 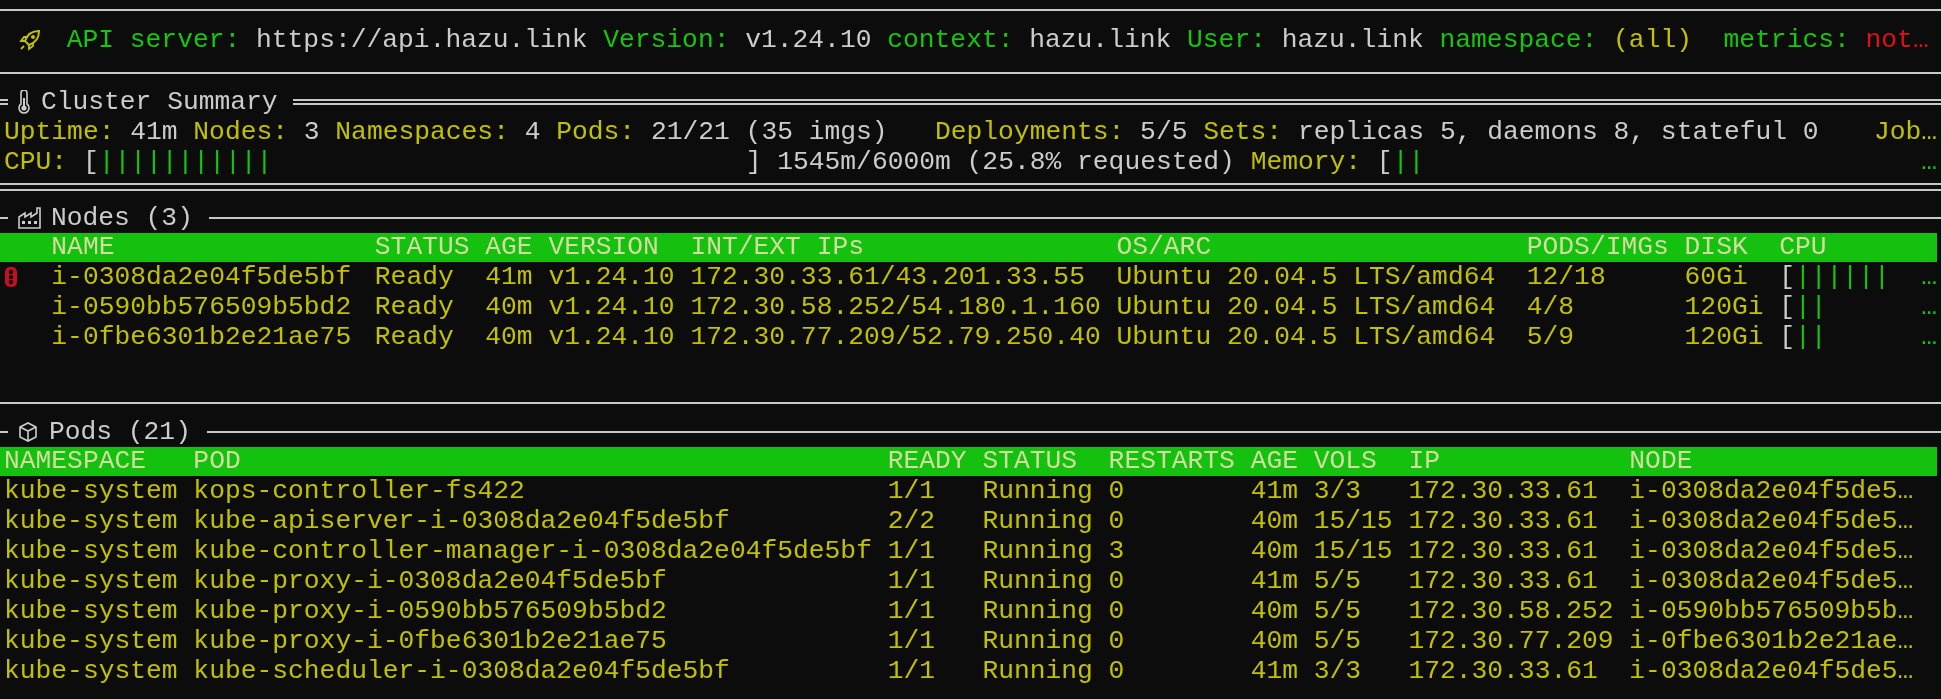 What do you see at coordinates (1029, 132) in the screenshot?
I see `stat-label: Deployments:` at bounding box center [1029, 132].